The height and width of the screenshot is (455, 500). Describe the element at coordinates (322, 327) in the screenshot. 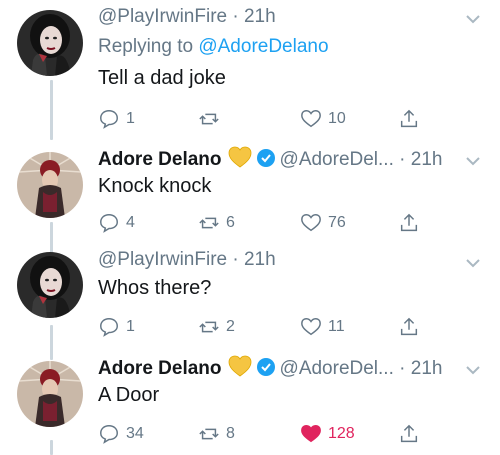

I see `like-button: 11` at that location.